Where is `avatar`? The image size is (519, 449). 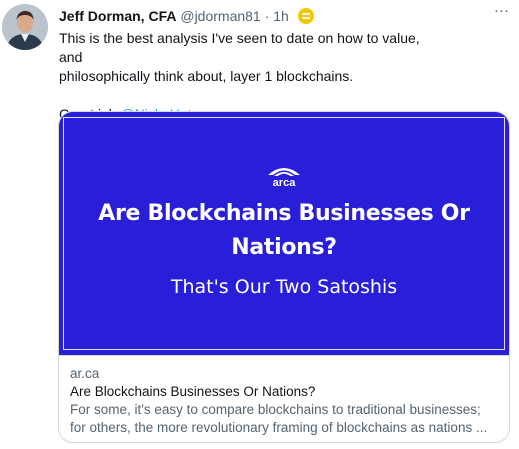 avatar is located at coordinates (25, 27).